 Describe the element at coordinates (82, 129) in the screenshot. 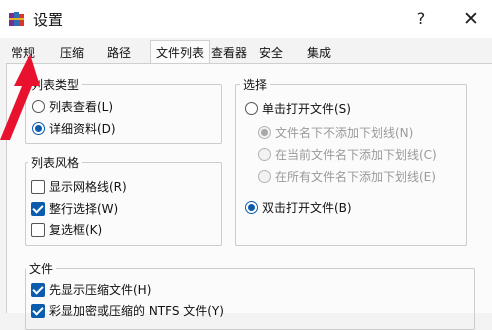

I see `radio-label: 详细资料(D)` at that location.